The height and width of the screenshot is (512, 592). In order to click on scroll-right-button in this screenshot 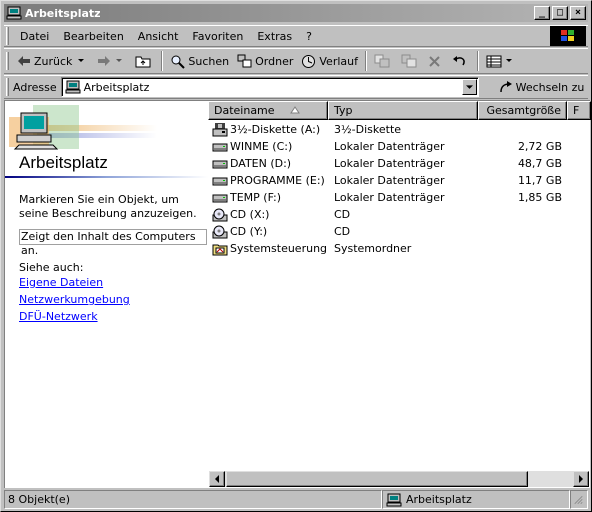, I will do `click(581, 479)`.